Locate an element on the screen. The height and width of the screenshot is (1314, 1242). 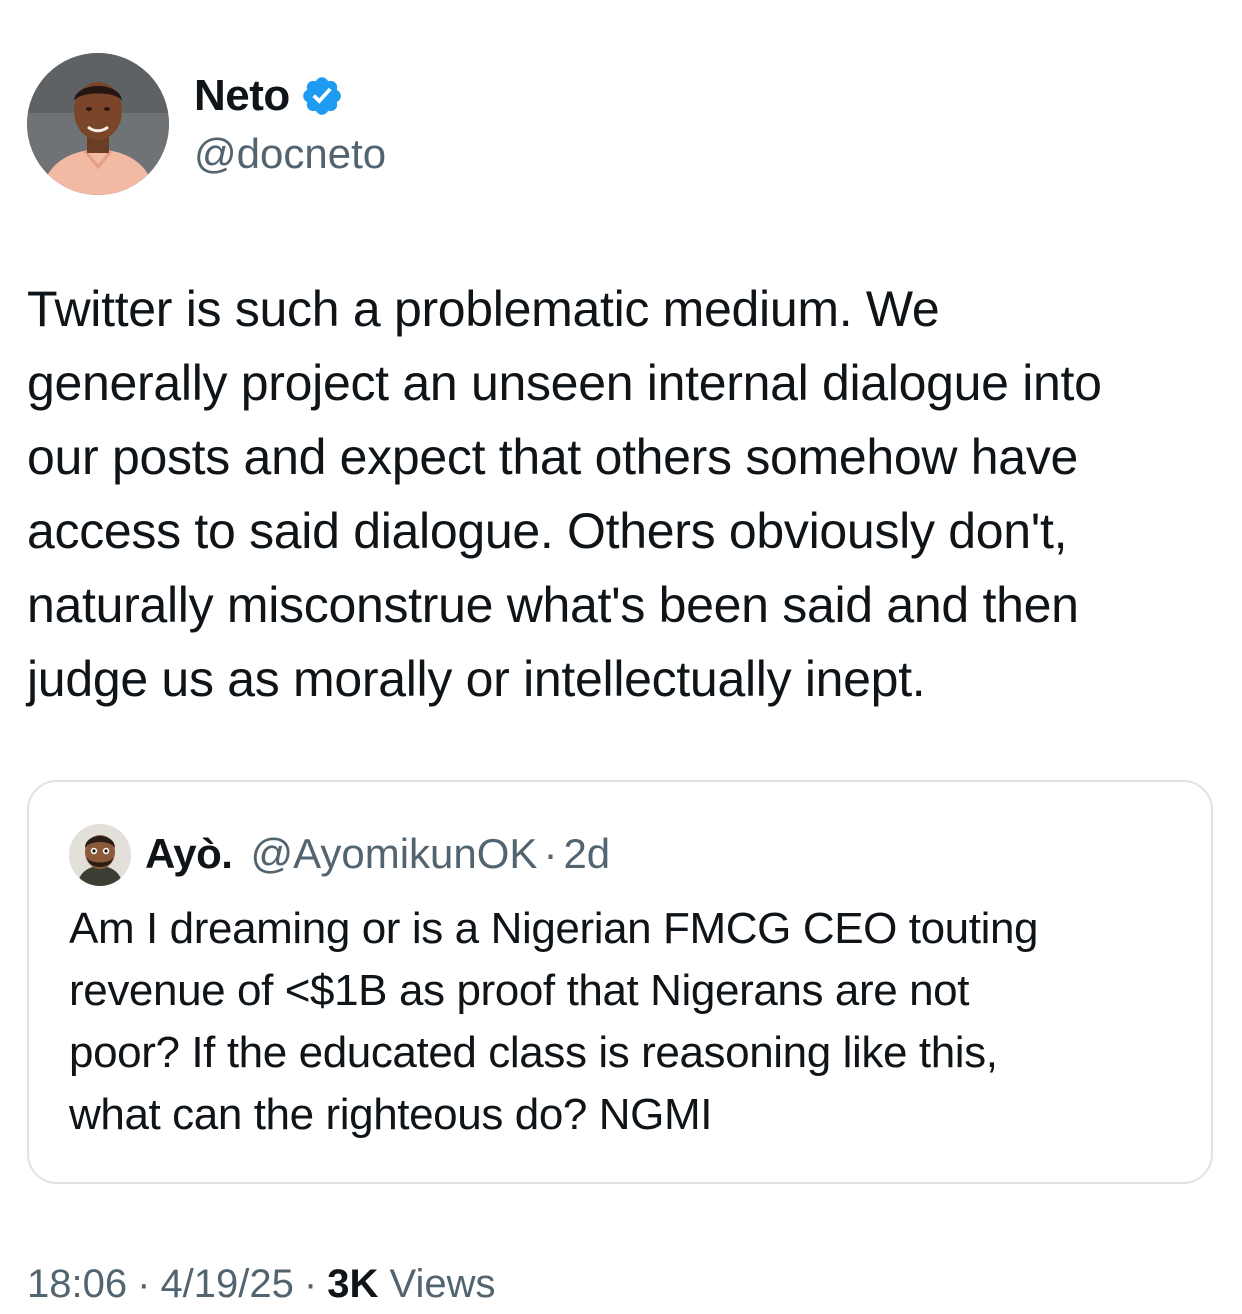
quoted-author-name: Ayò. is located at coordinates (189, 854).